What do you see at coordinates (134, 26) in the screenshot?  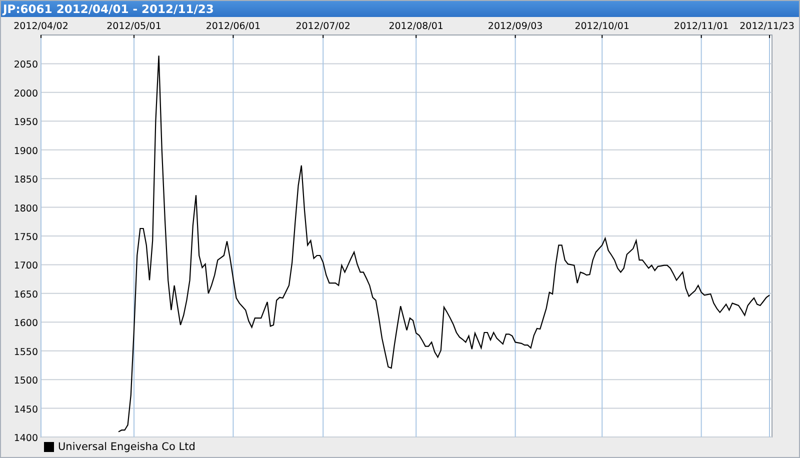 I see `x-tick-label: 2012/05/01` at bounding box center [134, 26].